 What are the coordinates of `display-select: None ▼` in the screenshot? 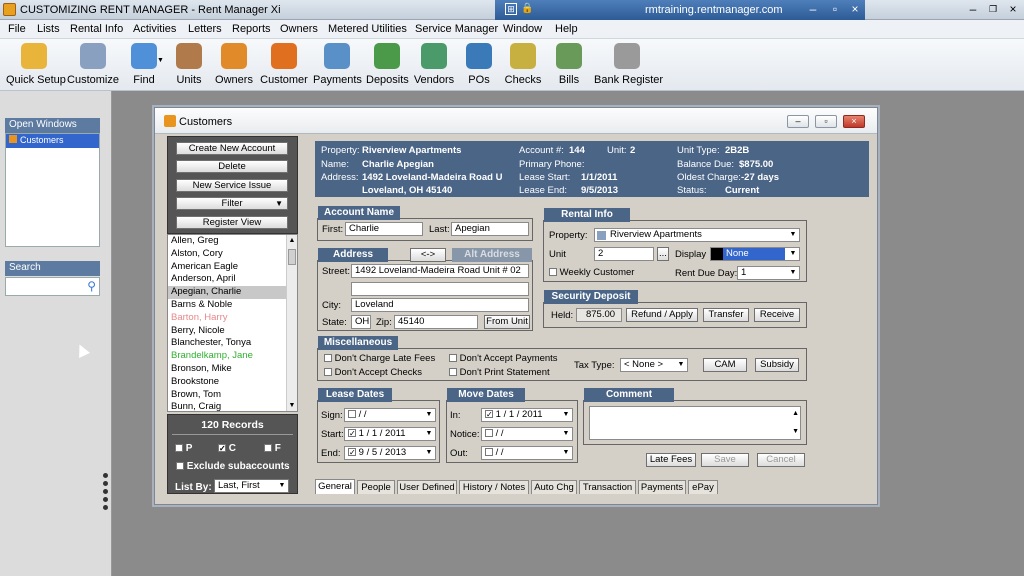 It's located at (755, 254).